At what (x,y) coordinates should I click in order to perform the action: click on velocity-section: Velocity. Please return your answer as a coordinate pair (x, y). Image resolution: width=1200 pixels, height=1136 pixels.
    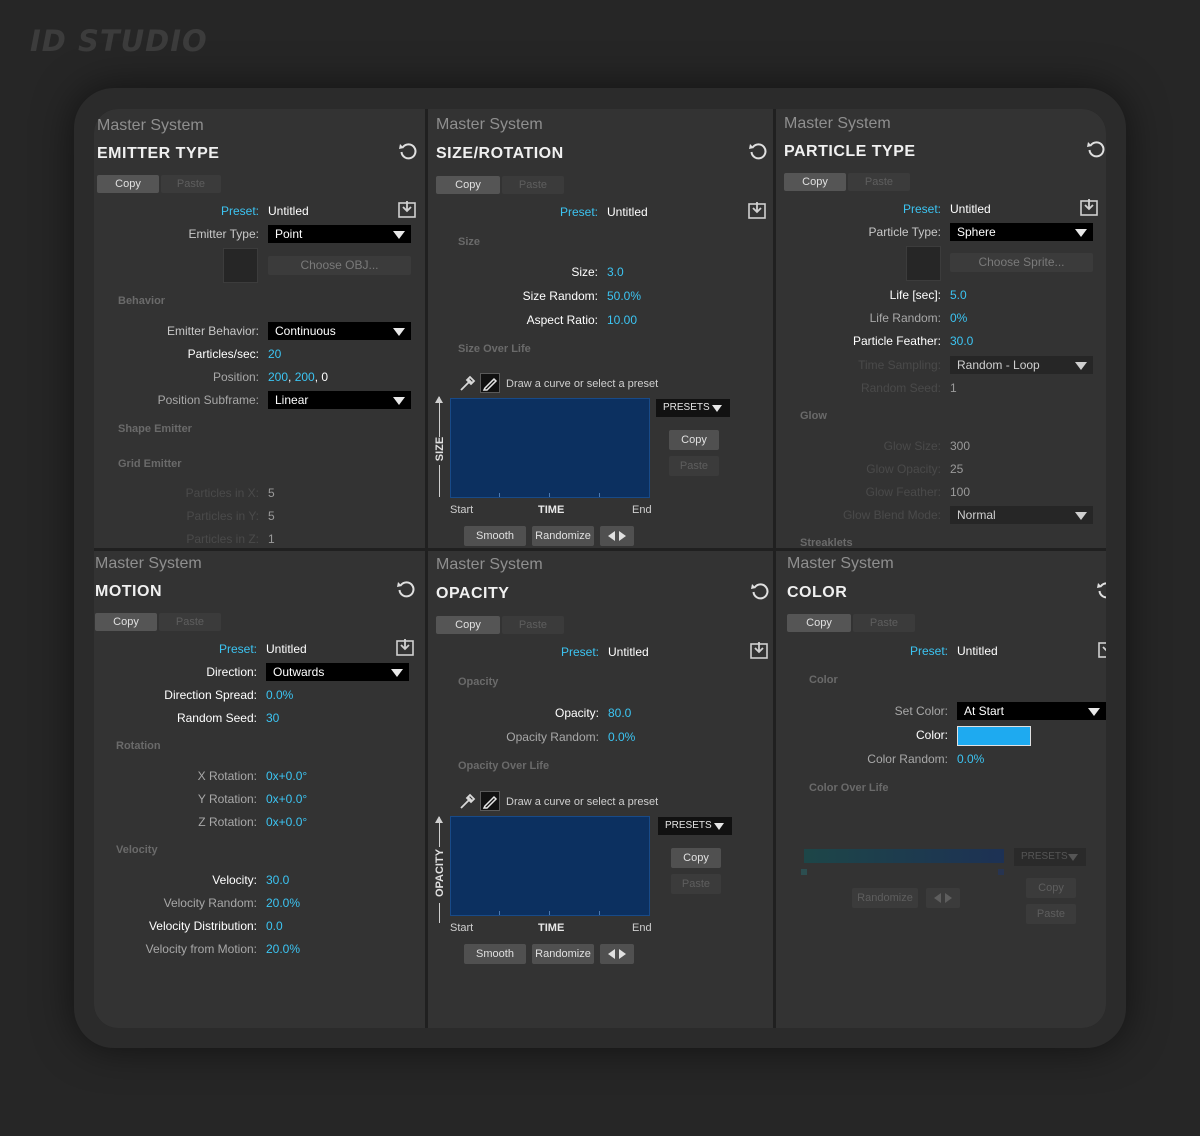
    Looking at the image, I should click on (137, 850).